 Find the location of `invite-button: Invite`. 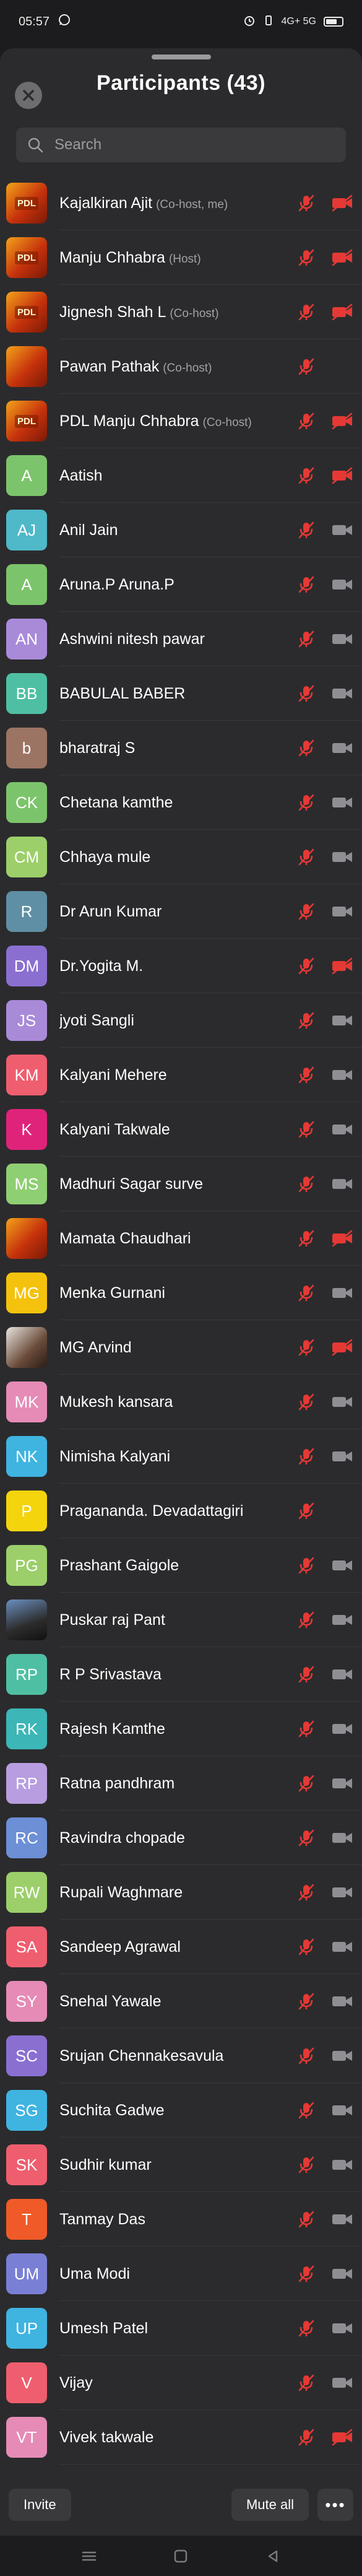

invite-button: Invite is located at coordinates (40, 2505).